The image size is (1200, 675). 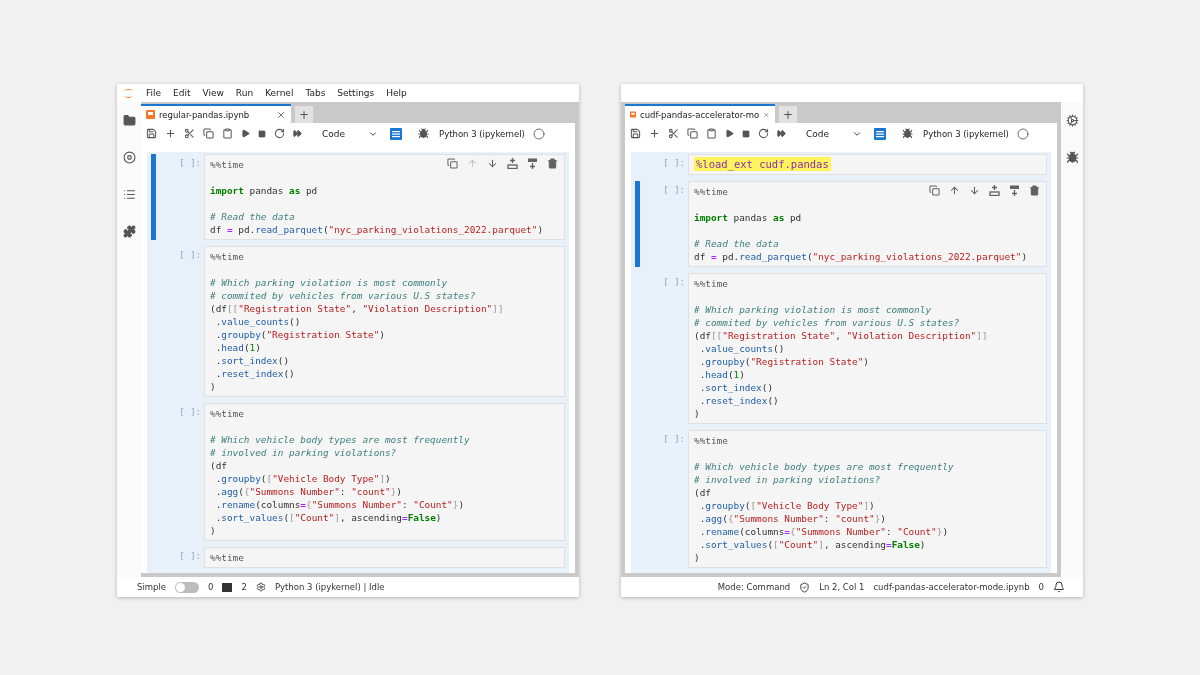 What do you see at coordinates (384, 557) in the screenshot?
I see `code-cell: %%time` at bounding box center [384, 557].